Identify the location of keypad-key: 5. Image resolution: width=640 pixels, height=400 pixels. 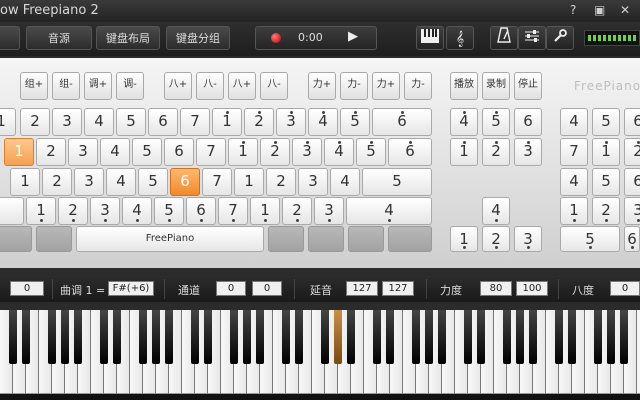
(496, 122).